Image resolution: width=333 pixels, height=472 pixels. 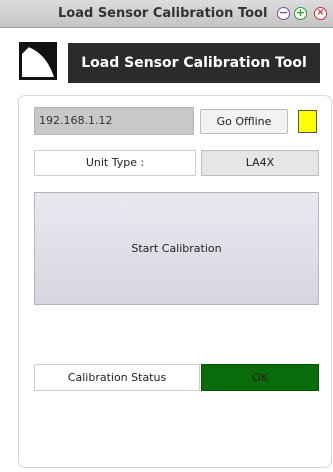 What do you see at coordinates (163, 13) in the screenshot?
I see `window-title: Load Sensor Calibration Tool` at bounding box center [163, 13].